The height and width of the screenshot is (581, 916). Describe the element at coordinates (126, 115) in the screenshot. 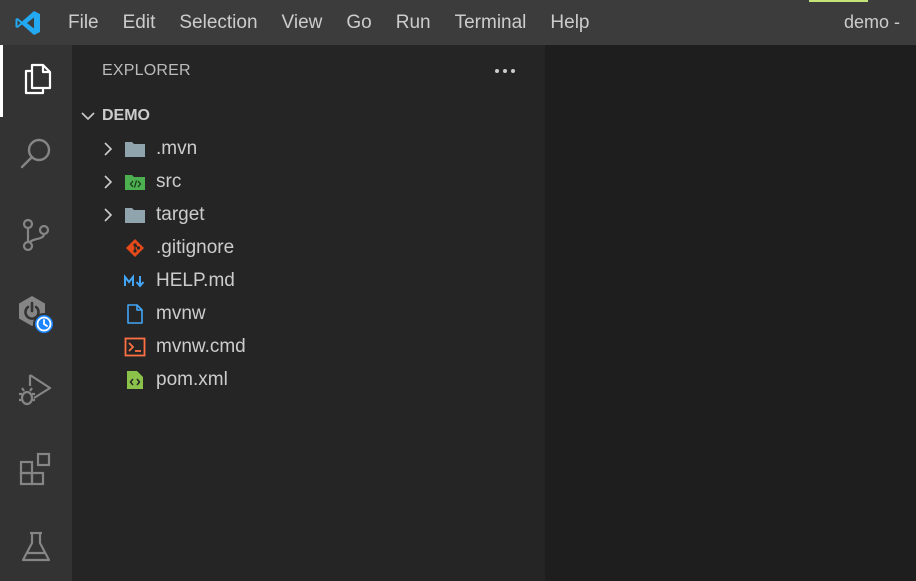

I see `workspace-title: DEMO` at that location.